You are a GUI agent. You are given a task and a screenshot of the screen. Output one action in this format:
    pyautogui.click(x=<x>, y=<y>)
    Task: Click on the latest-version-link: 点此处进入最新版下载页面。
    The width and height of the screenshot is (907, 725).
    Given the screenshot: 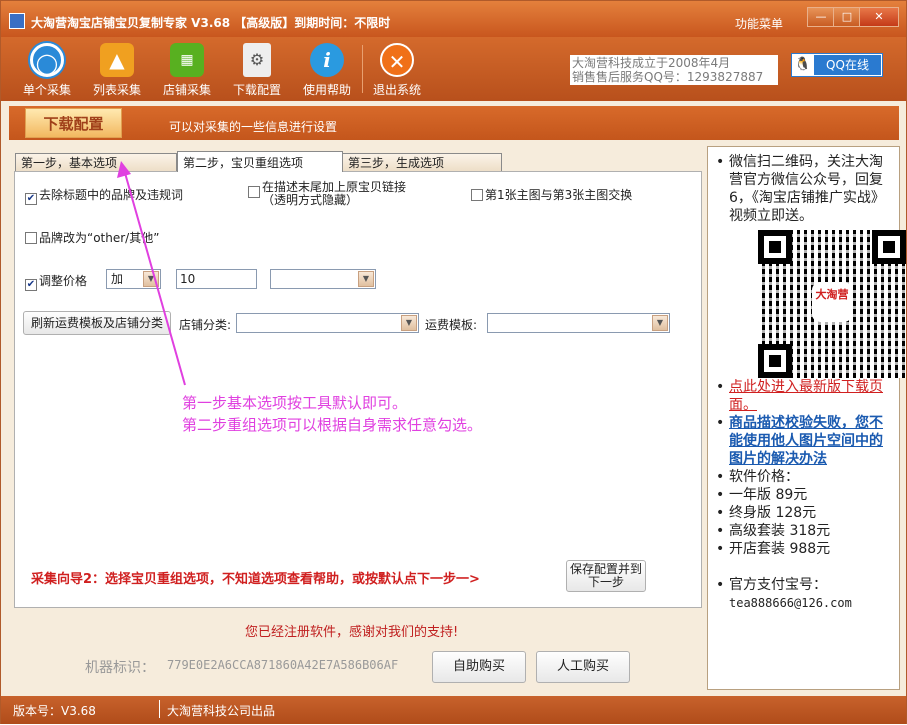 What is the action you would take?
    pyautogui.click(x=806, y=396)
    